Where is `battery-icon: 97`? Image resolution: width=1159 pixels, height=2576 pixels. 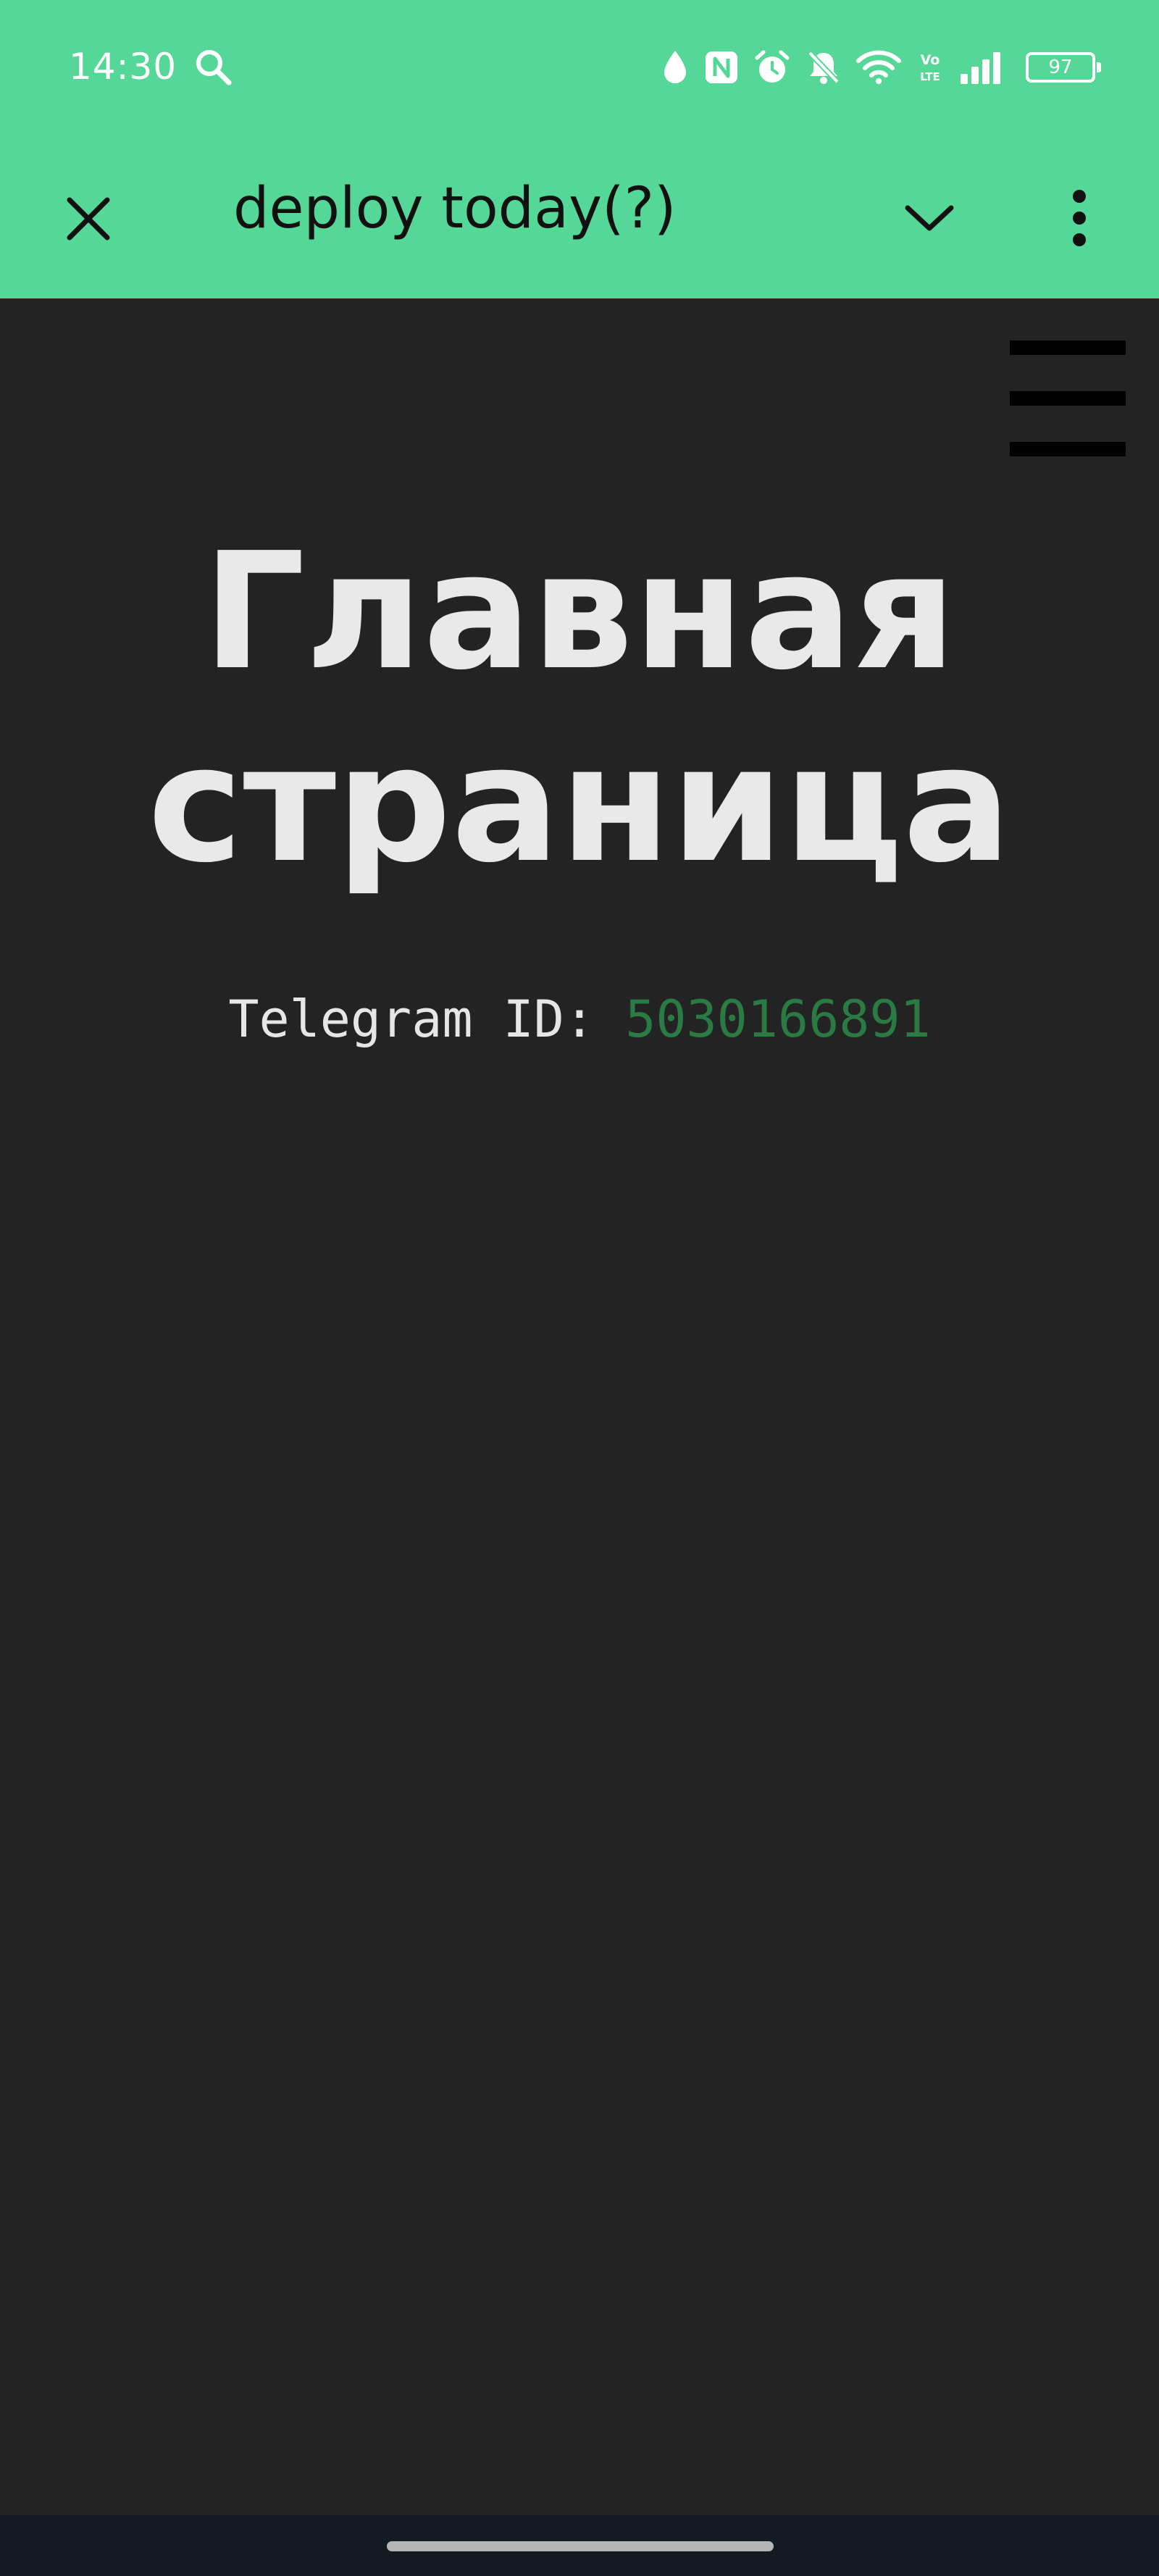
battery-icon: 97 is located at coordinates (1064, 67).